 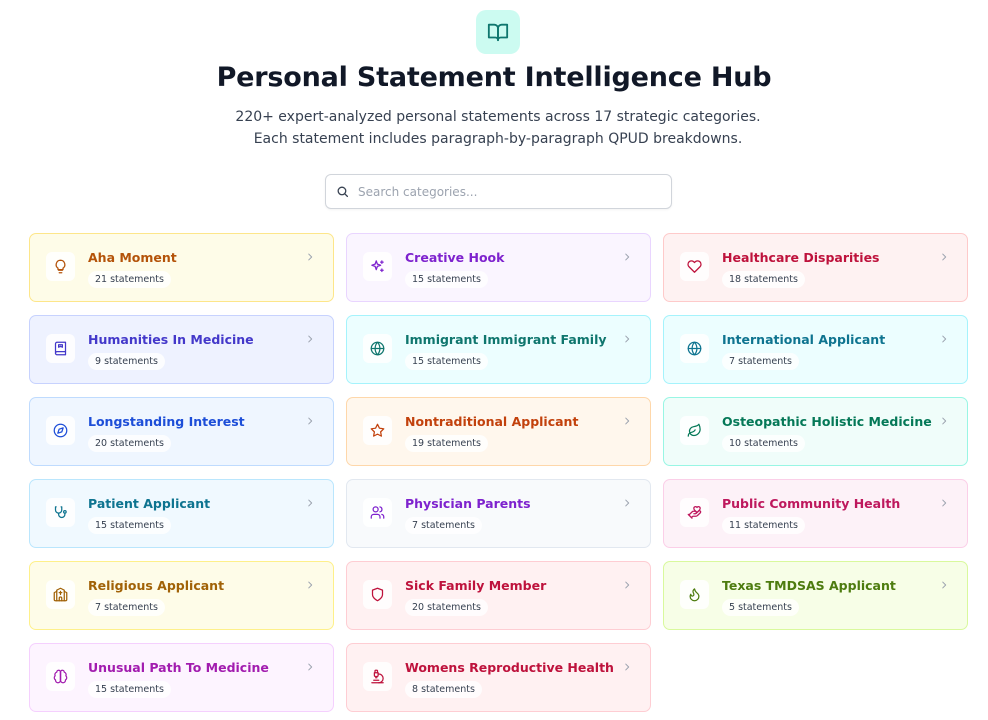 I want to click on category-card-nontraditional-applicant: Nontraditional Applicant 19 statements, so click(x=498, y=431).